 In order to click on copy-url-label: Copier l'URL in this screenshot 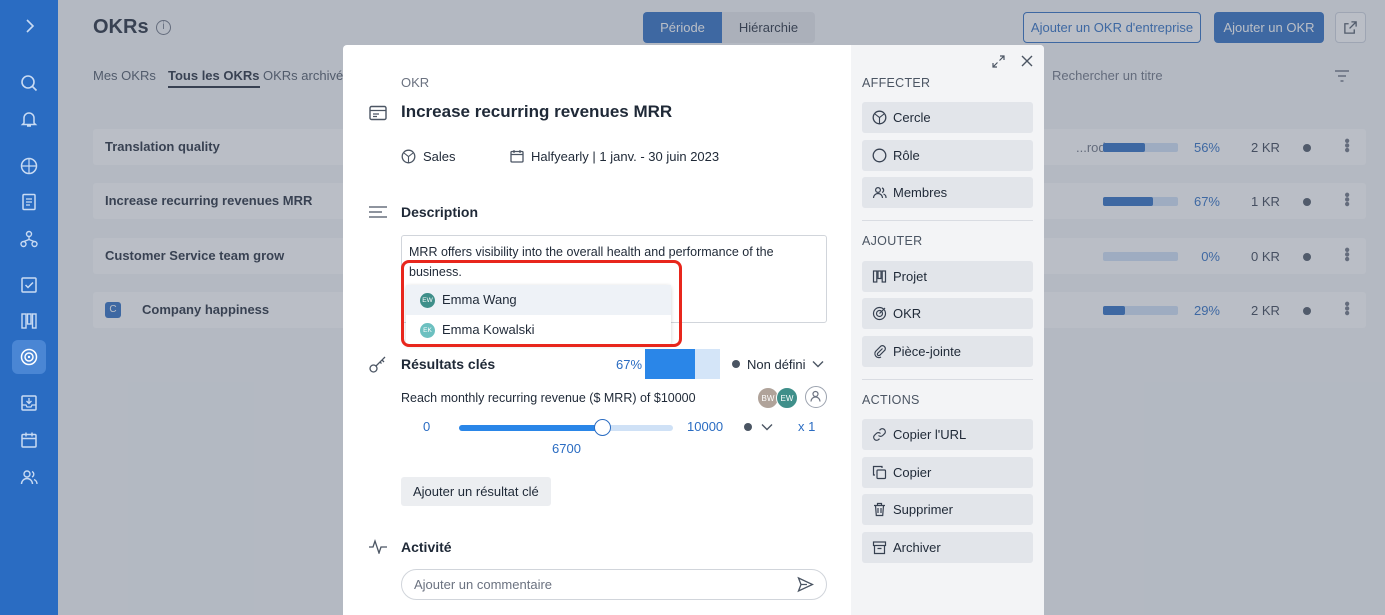, I will do `click(930, 434)`.